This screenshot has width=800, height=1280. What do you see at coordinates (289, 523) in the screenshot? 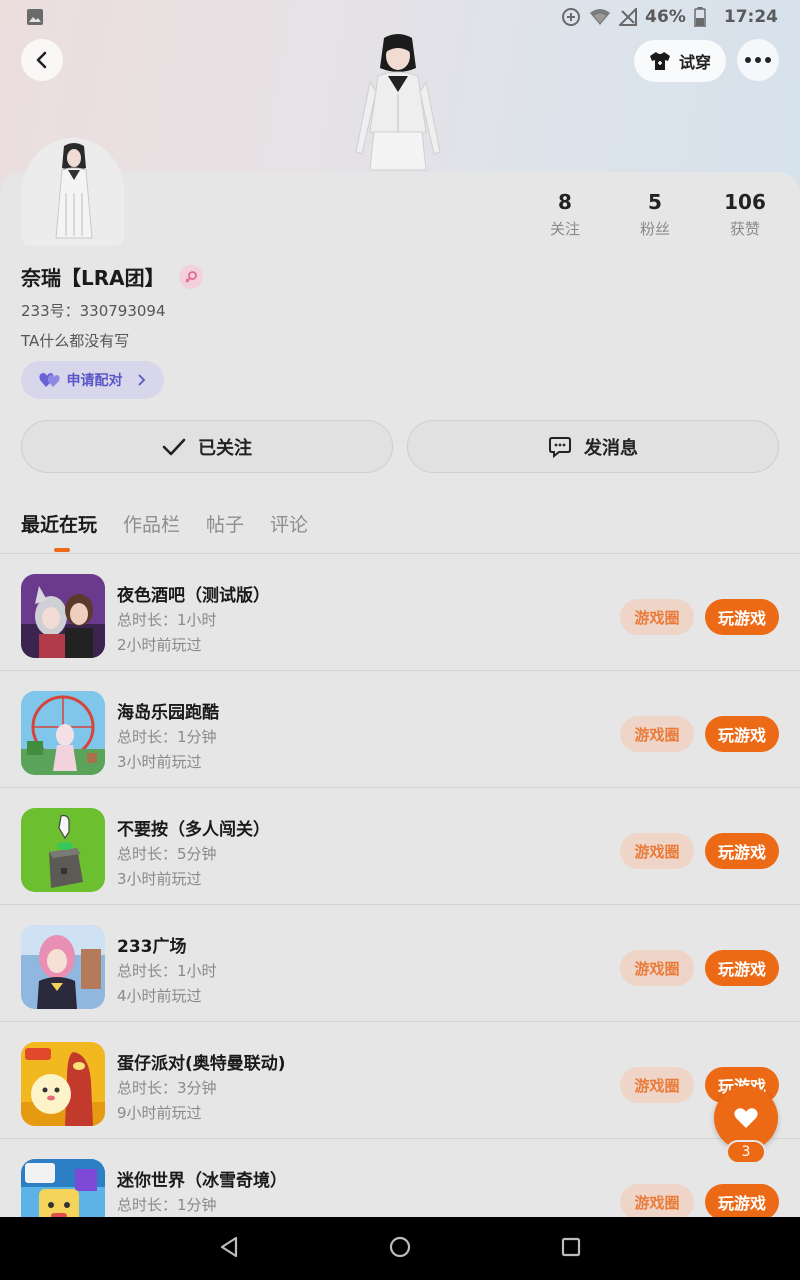
I see `tab-comments: 评论` at bounding box center [289, 523].